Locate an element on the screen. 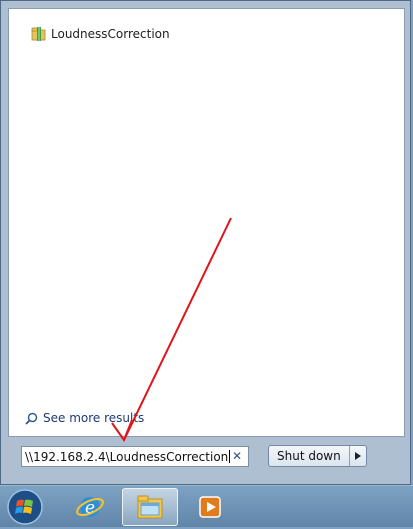 This screenshot has height=529, width=413. folder-icon is located at coordinates (38, 34).